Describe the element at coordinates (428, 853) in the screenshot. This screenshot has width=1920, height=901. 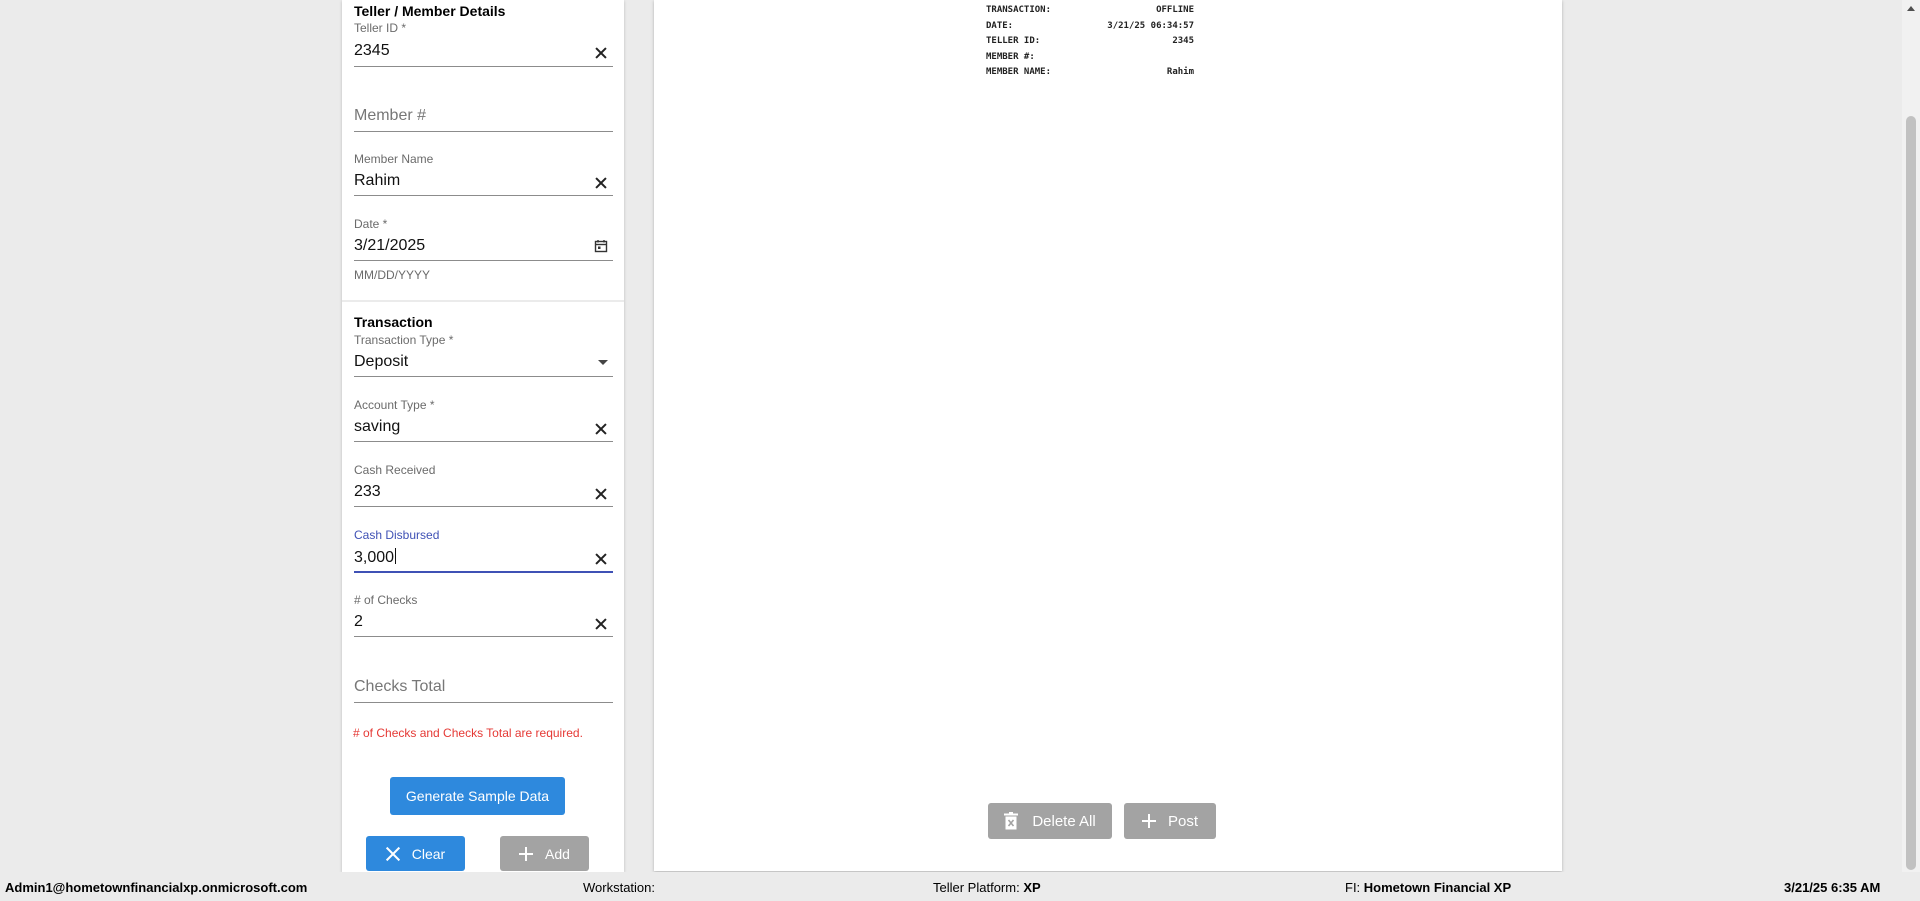
I see `clear-button-label: Clear` at that location.